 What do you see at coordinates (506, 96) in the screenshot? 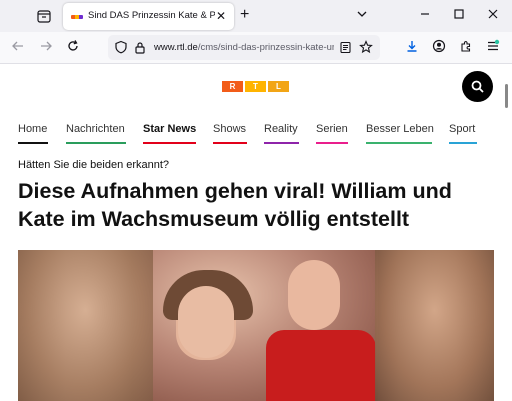
I see `scrollbar-thumb` at bounding box center [506, 96].